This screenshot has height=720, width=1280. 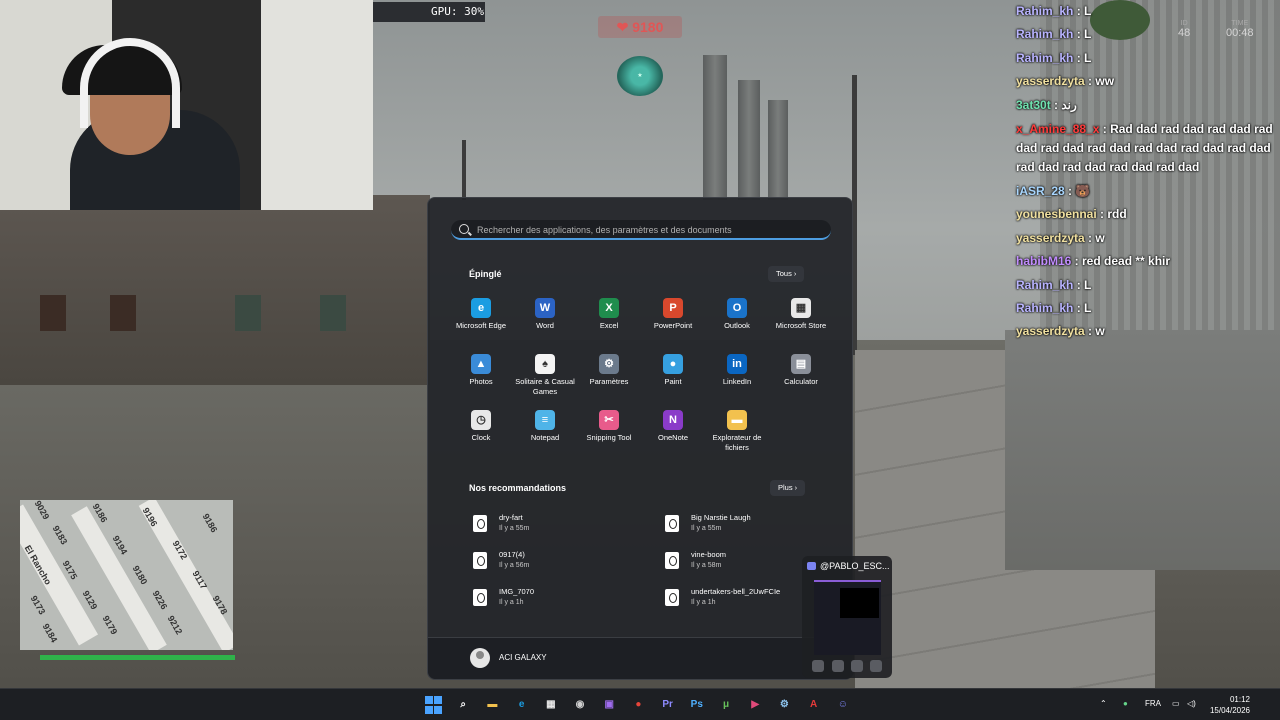 I want to click on taskbar-photoshop-icon: Ps, so click(x=697, y=705).